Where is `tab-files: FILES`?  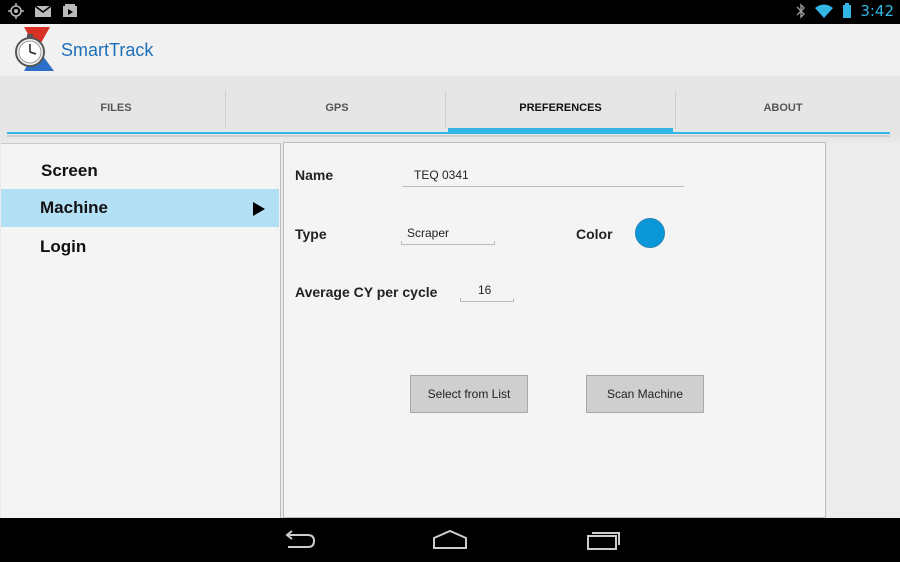
tab-files: FILES is located at coordinates (116, 110).